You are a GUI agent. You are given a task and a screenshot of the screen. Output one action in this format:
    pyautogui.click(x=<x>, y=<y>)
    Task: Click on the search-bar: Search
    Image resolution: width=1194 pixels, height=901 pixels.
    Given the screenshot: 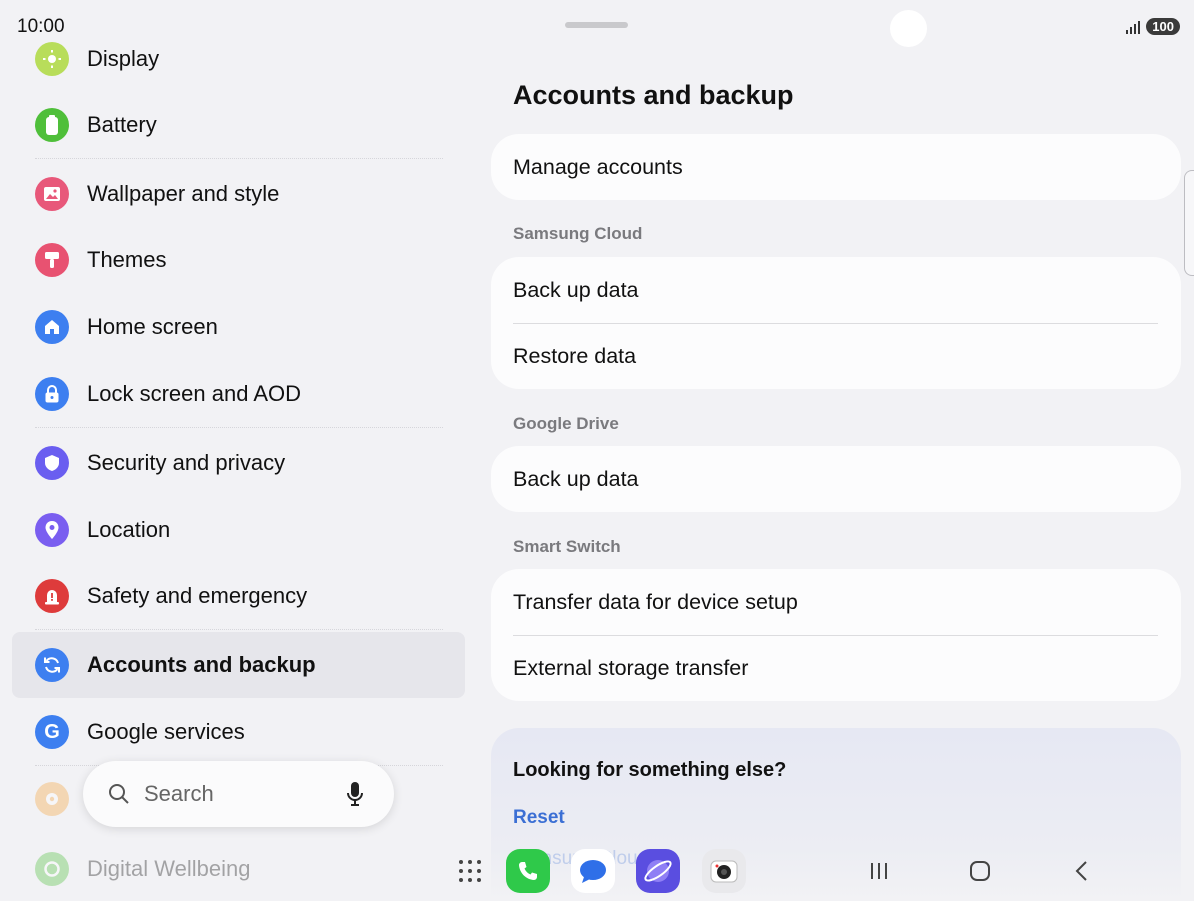 What is the action you would take?
    pyautogui.click(x=238, y=794)
    